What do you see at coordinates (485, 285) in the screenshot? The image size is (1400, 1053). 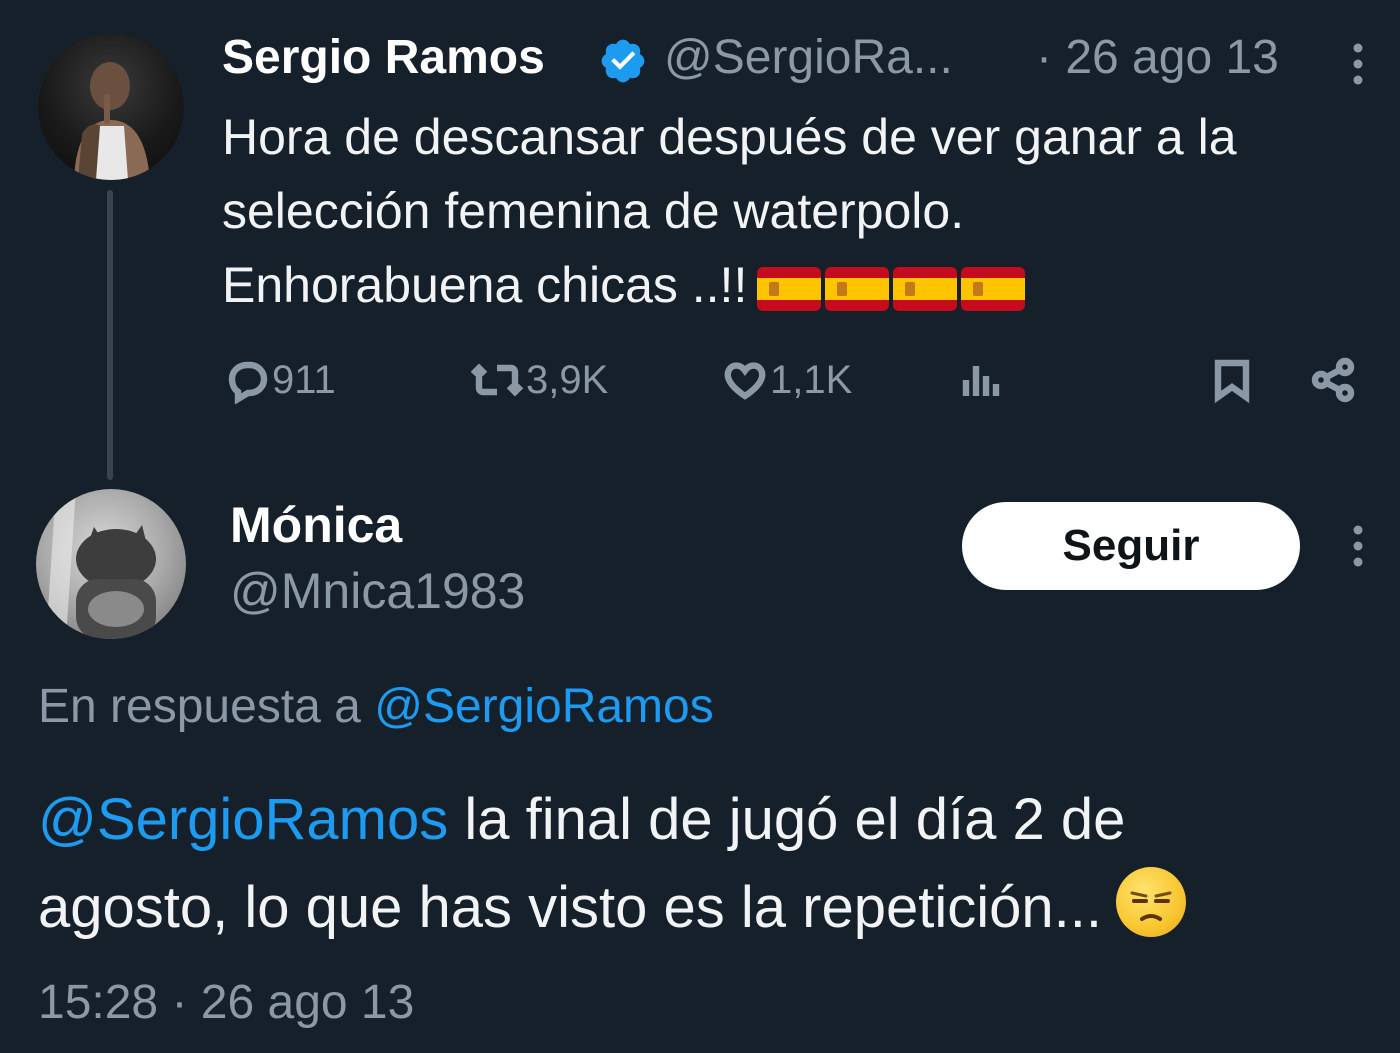 I see `tweet-text-line: Enhorabuena chicas ..!!` at bounding box center [485, 285].